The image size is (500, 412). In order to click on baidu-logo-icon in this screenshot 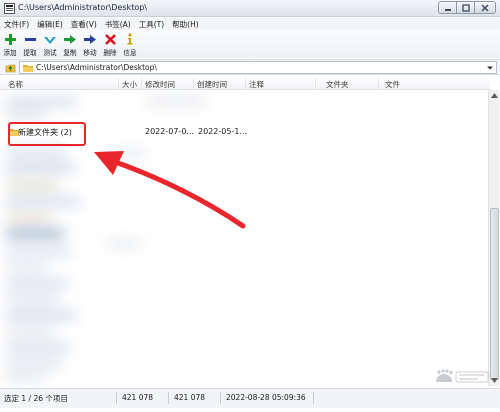, I will do `click(462, 376)`.